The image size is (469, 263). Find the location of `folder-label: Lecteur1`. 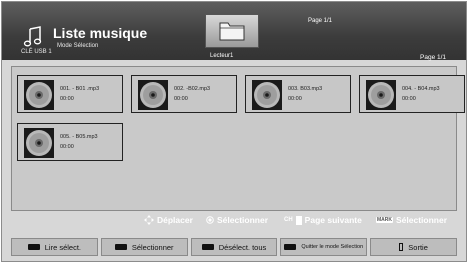

folder-label: Lecteur1 is located at coordinates (222, 56).